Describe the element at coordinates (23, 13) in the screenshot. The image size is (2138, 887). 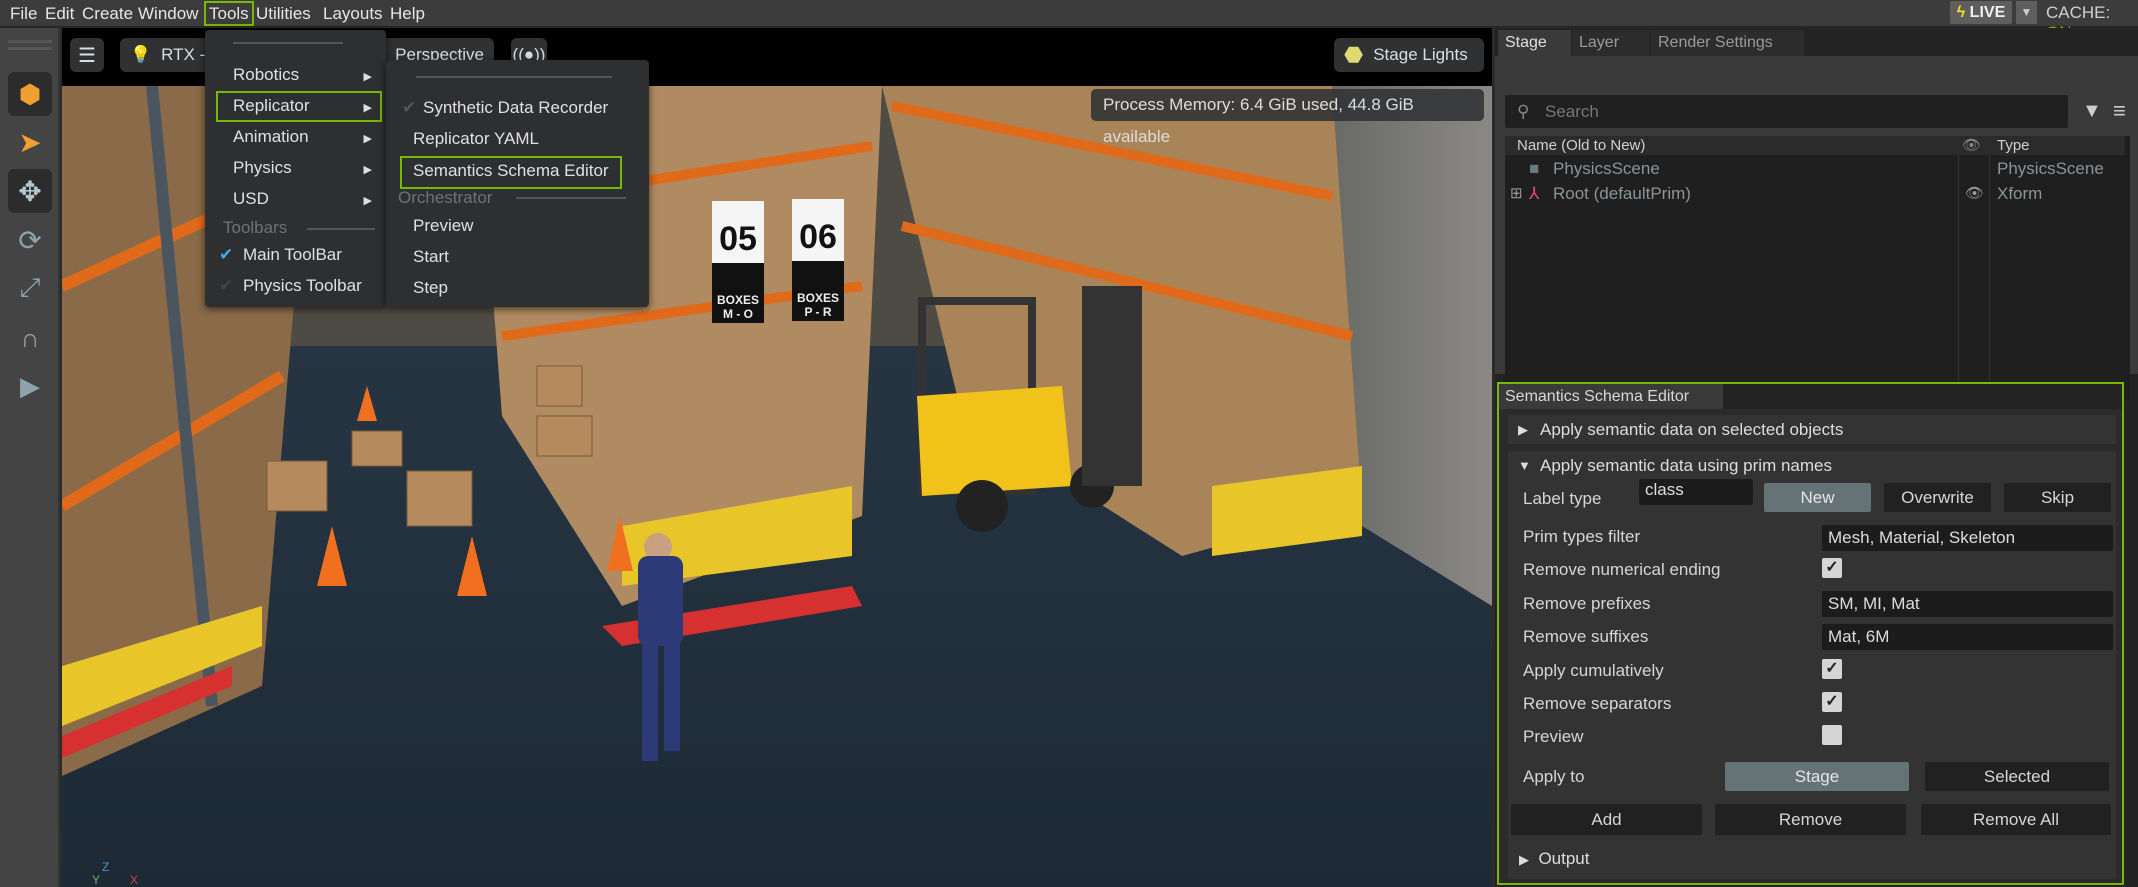
I see `menu-file: File` at that location.